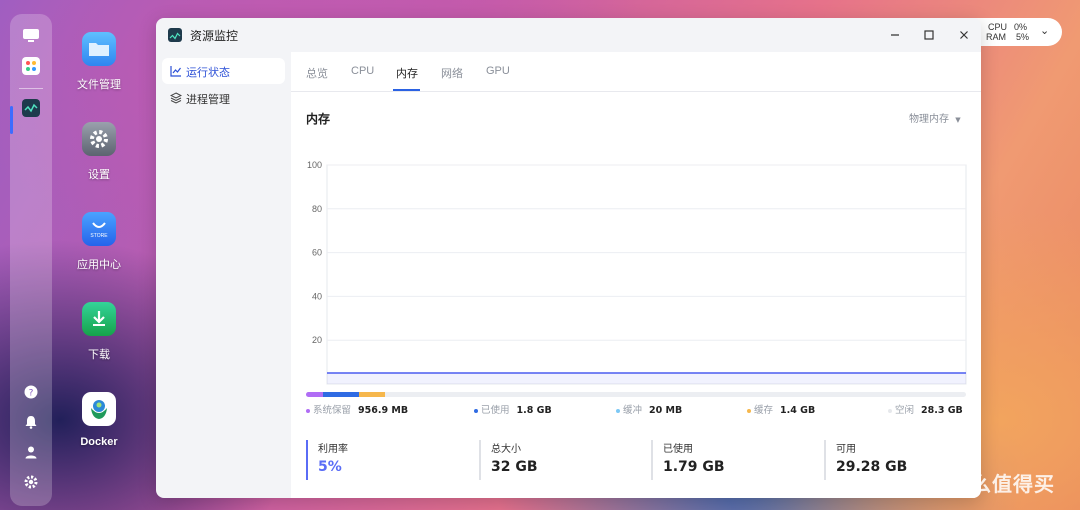 Image resolution: width=1080 pixels, height=510 pixels. I want to click on y-tick-label: 80, so click(317, 209).